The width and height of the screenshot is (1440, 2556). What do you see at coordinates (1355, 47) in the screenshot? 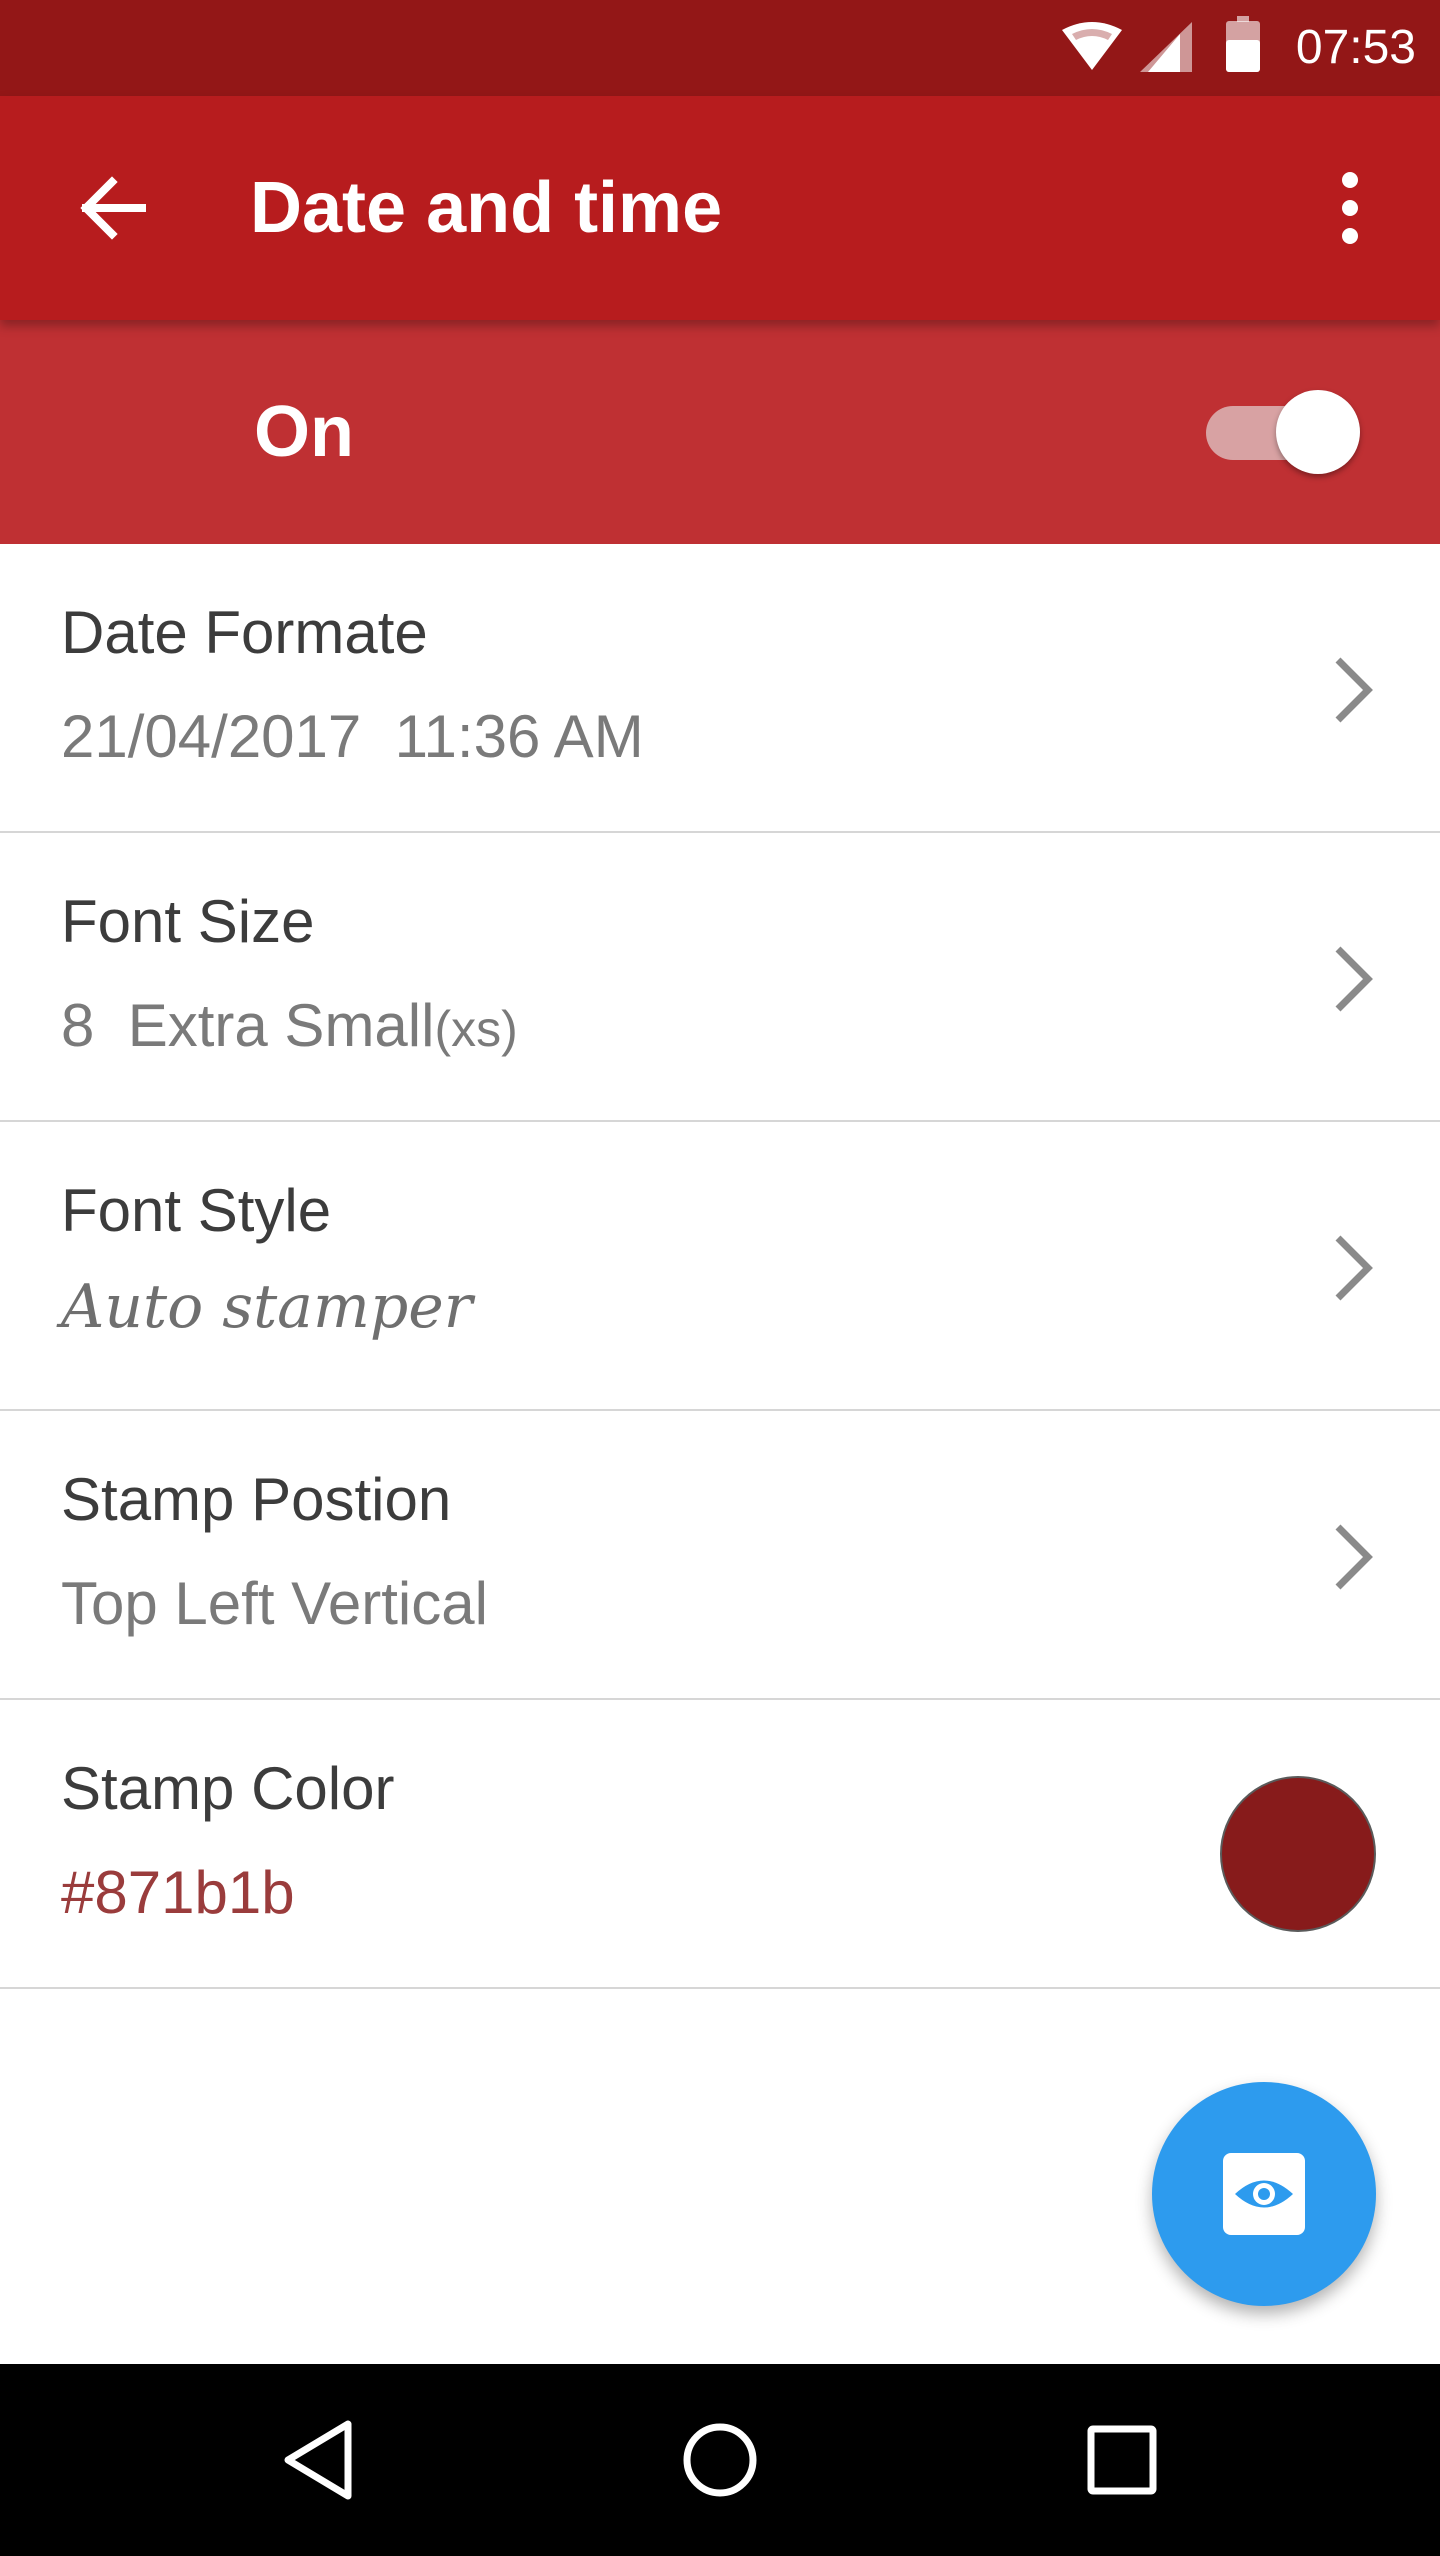
I see `status-time: 07:53` at bounding box center [1355, 47].